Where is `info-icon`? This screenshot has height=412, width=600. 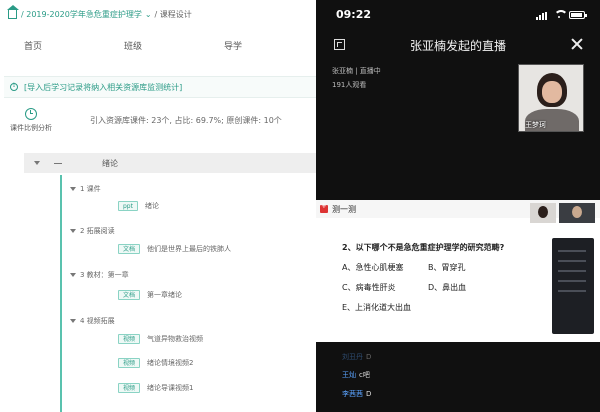
info-icon is located at coordinates (14, 86).